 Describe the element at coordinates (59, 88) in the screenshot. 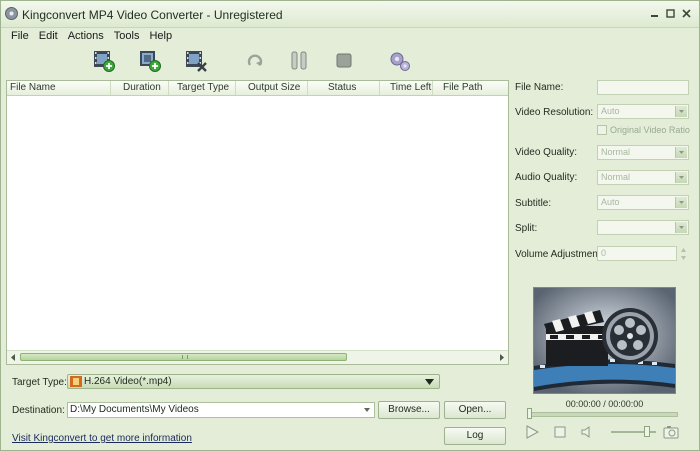

I see `column-file-name: File Name` at that location.